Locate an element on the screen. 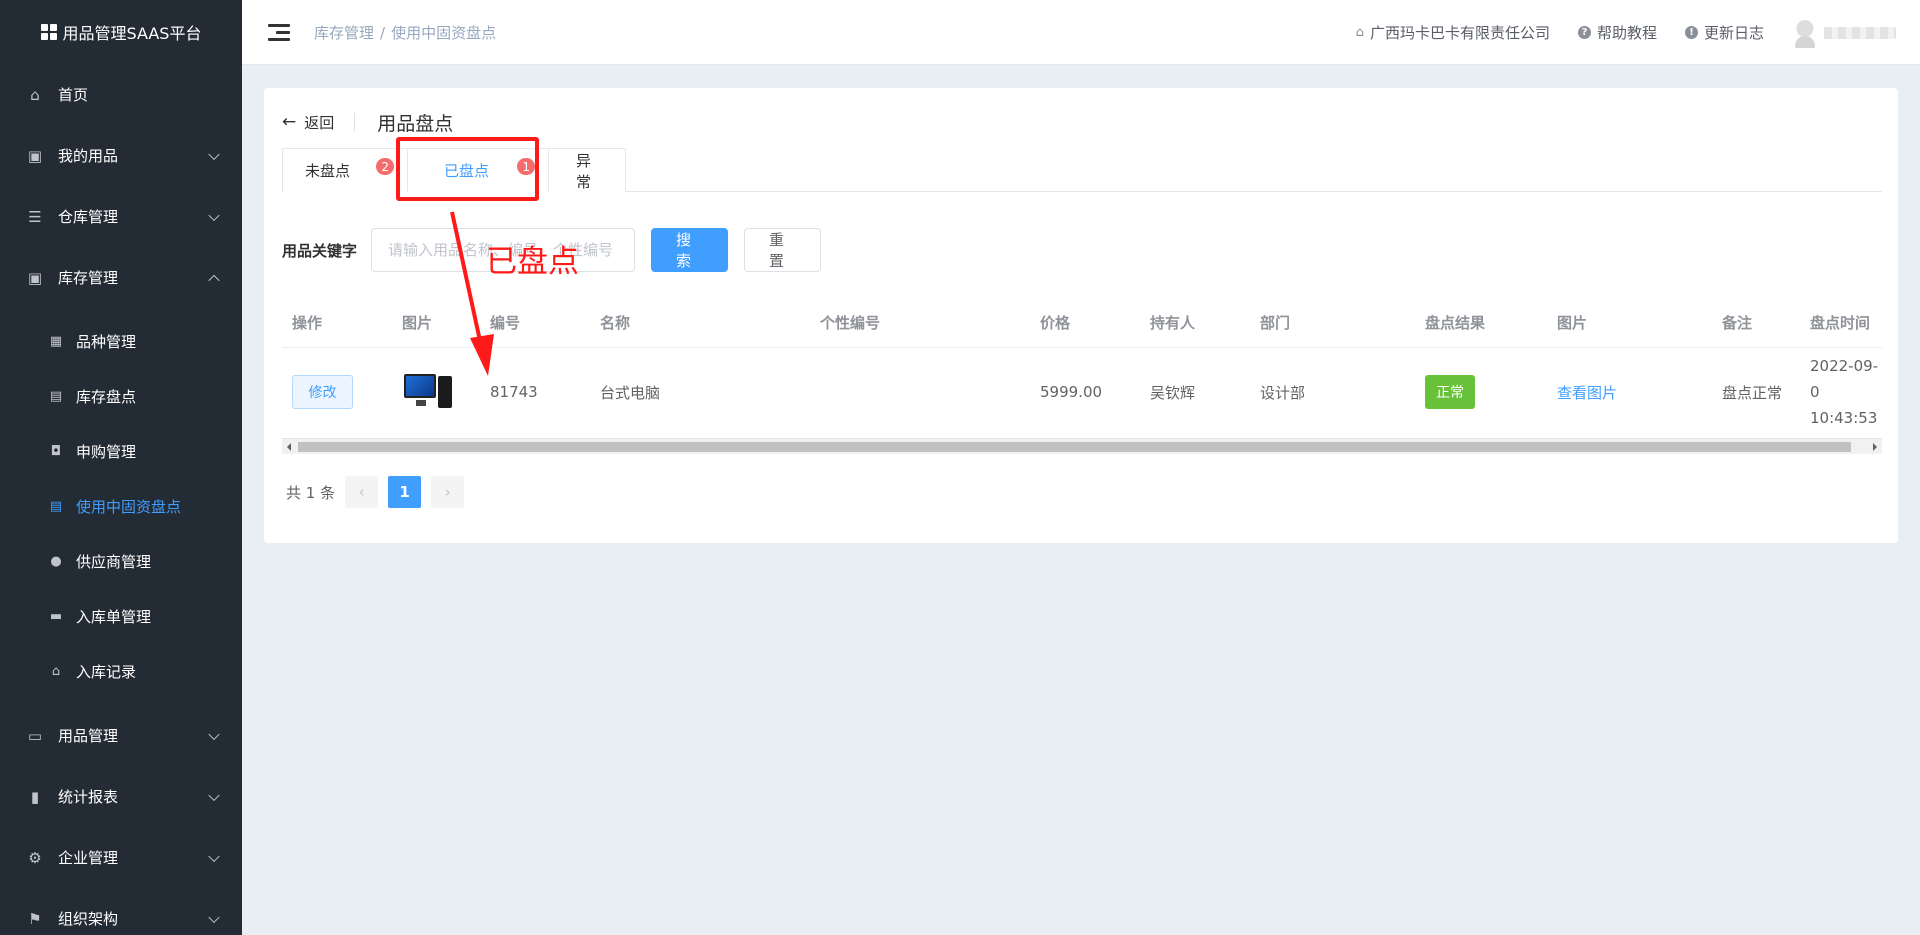  back-label: 返回 is located at coordinates (319, 122).